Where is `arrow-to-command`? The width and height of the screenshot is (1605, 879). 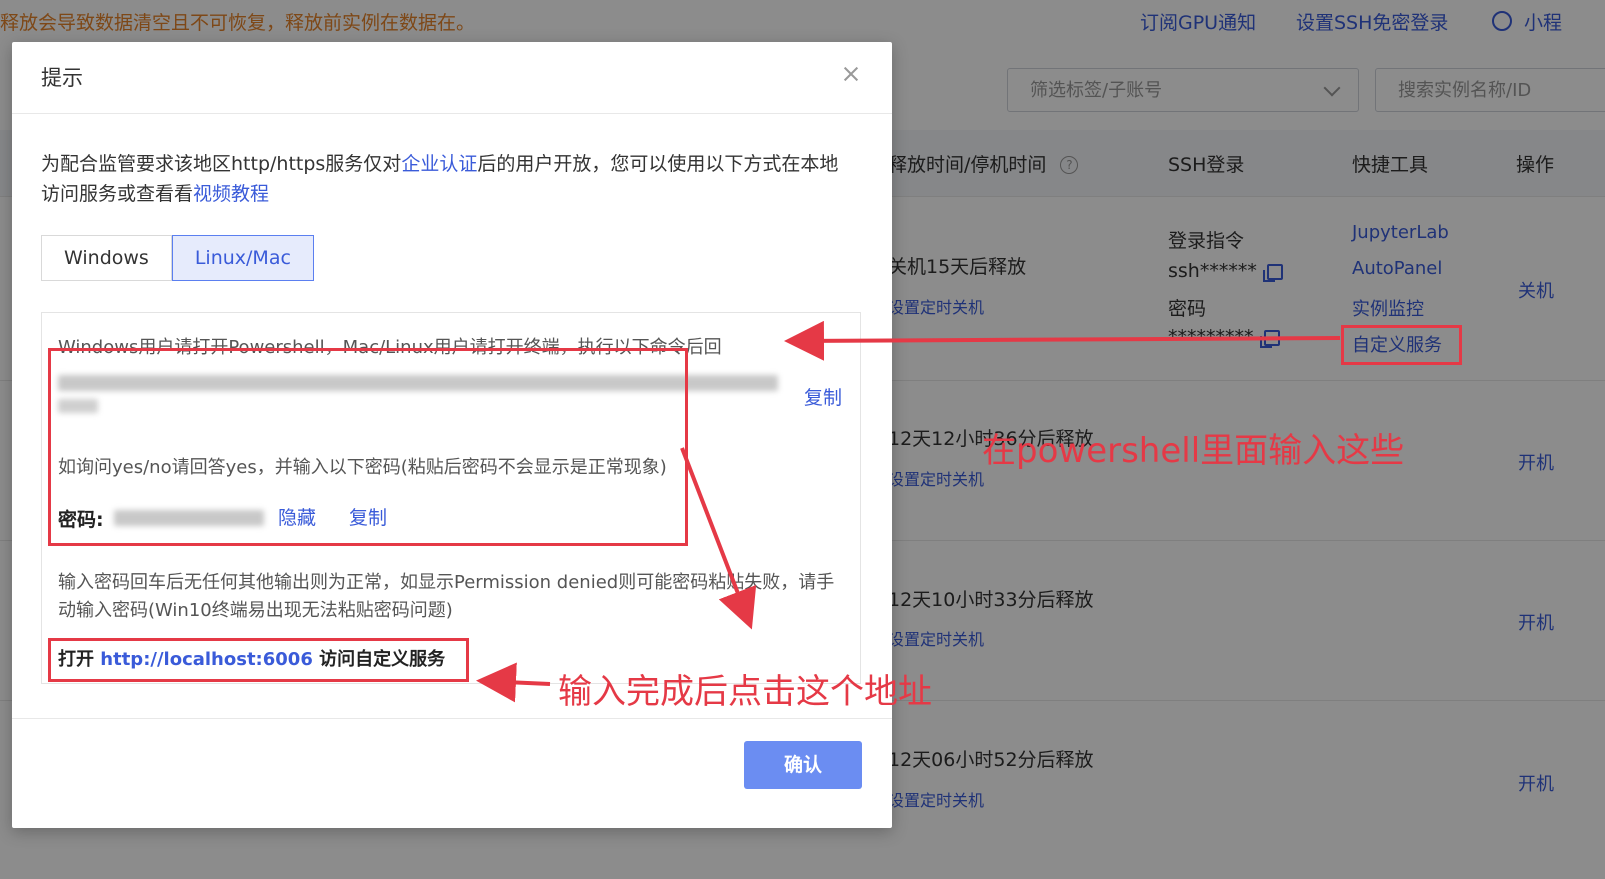
arrow-to-command is located at coordinates (1062, 340).